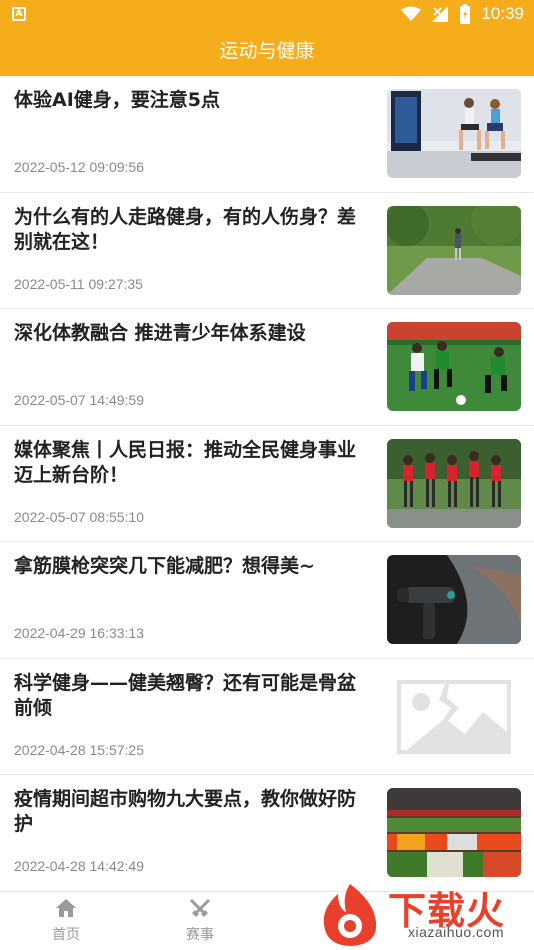  I want to click on tab-home: 首页, so click(66, 921).